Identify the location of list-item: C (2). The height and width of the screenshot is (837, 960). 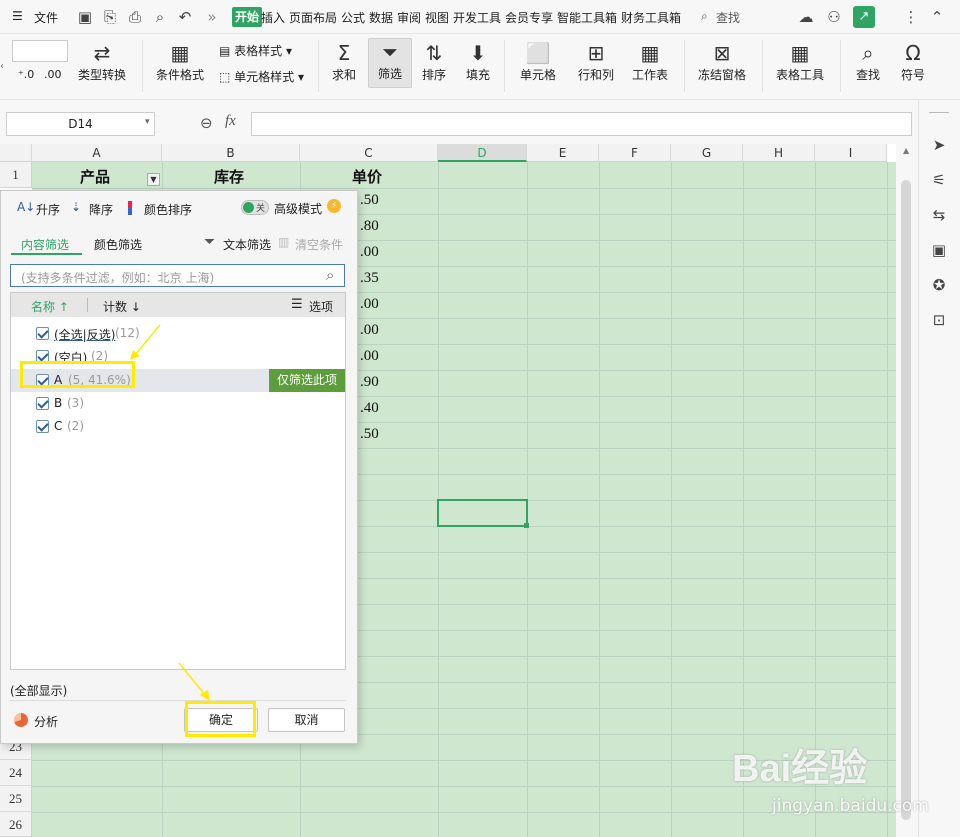
(178, 427).